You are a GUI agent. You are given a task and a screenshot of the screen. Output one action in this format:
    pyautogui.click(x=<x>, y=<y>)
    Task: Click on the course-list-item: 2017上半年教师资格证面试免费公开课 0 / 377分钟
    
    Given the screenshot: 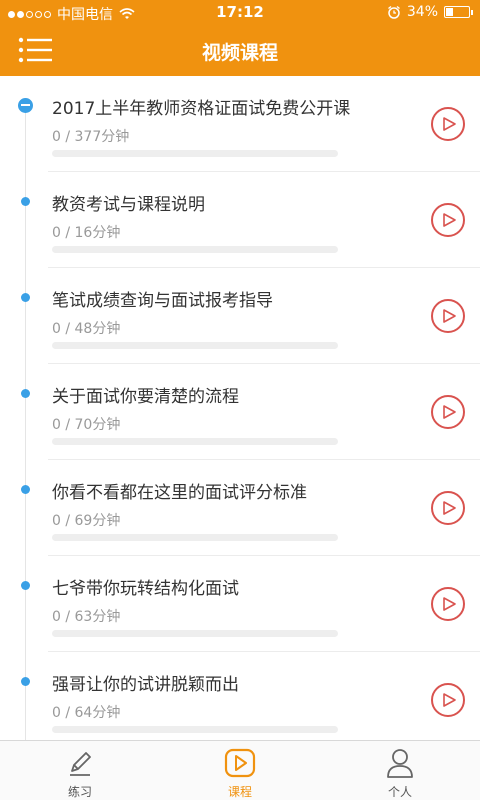 What is the action you would take?
    pyautogui.click(x=240, y=124)
    